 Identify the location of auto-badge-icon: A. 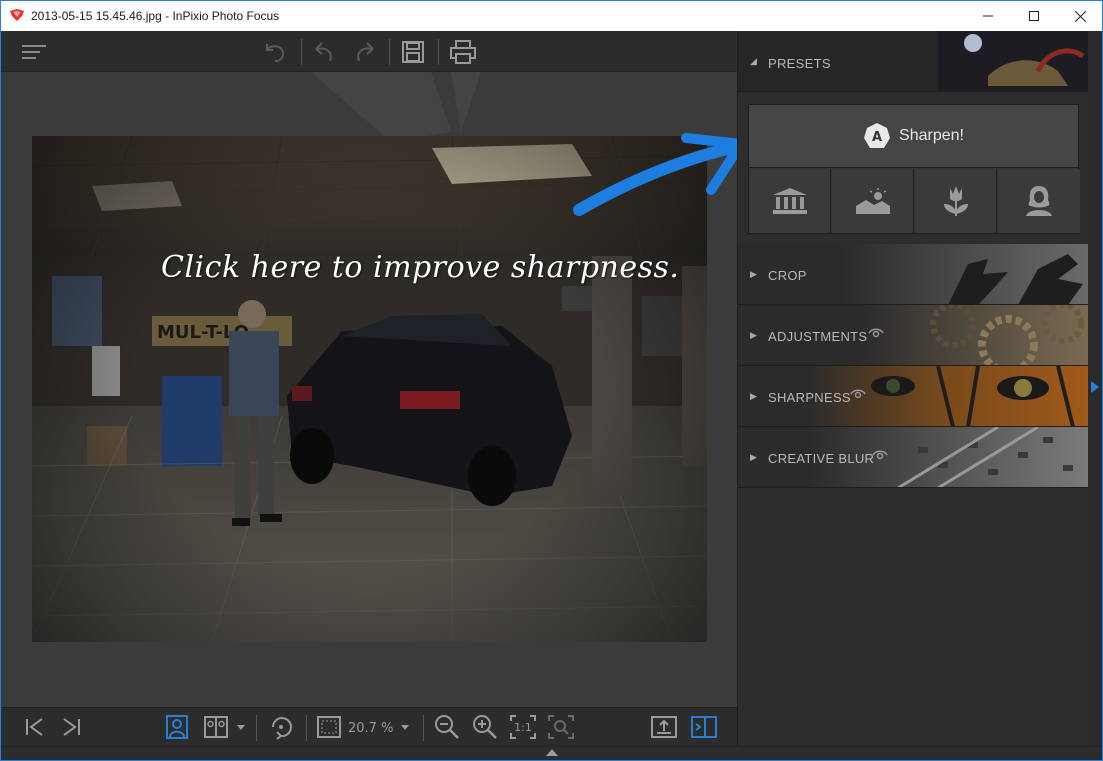
(877, 135).